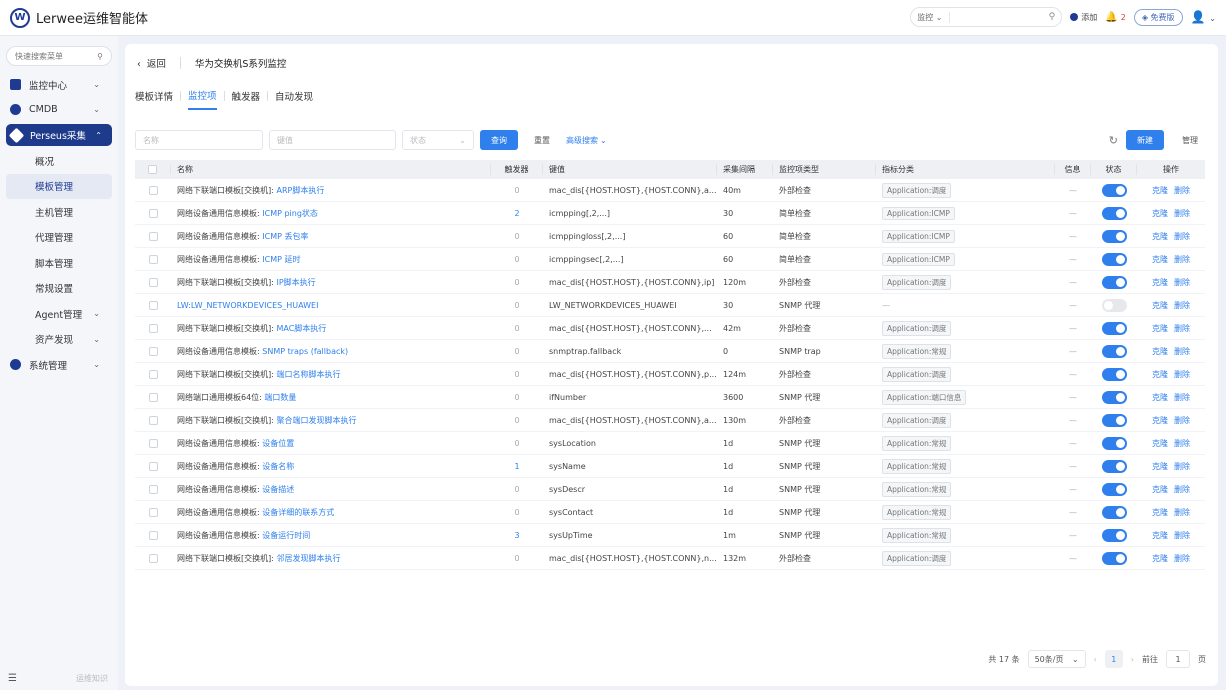 The width and height of the screenshot is (1226, 690). Describe the element at coordinates (301, 328) in the screenshot. I see `item-name-link: MAC脚本执行` at that location.